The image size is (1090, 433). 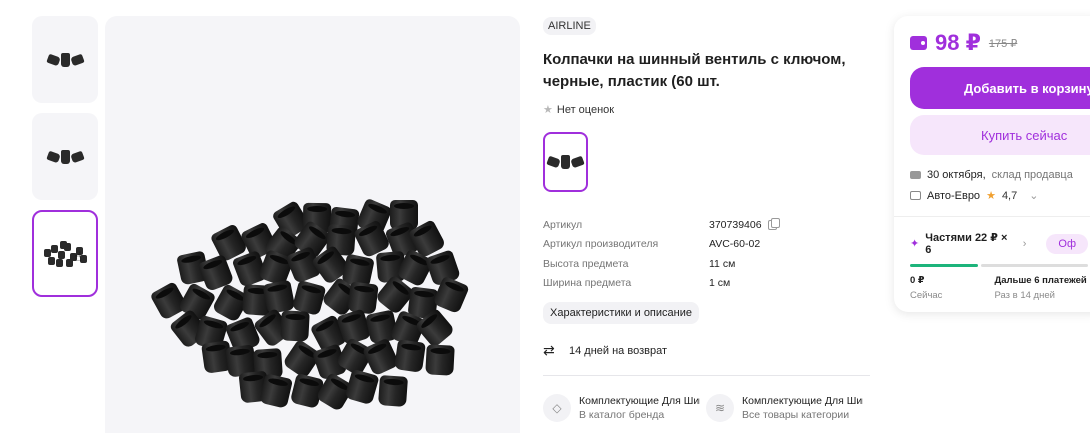 I want to click on progress-segment-rest, so click(x=1034, y=265).